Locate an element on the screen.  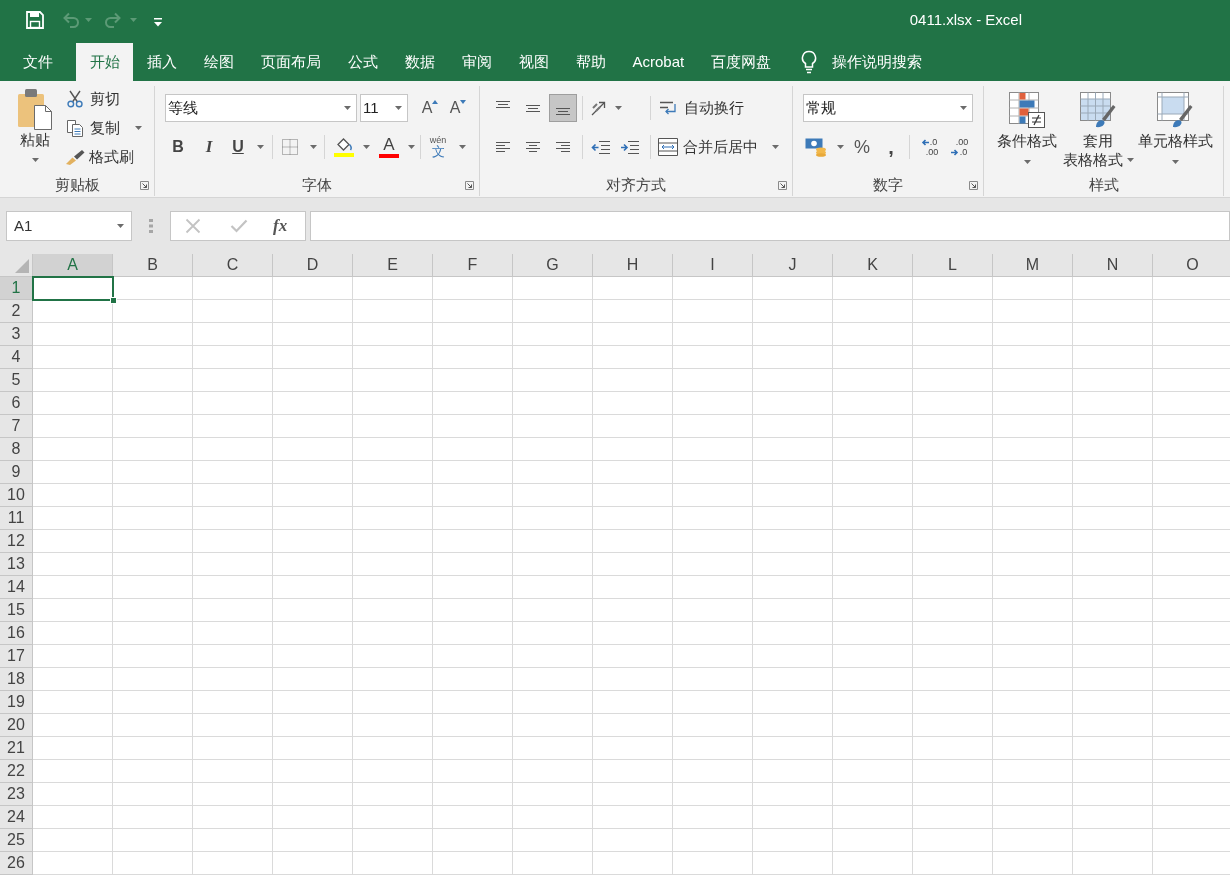
increase-decimal-button: .0 .00 is located at coordinates (929, 147).